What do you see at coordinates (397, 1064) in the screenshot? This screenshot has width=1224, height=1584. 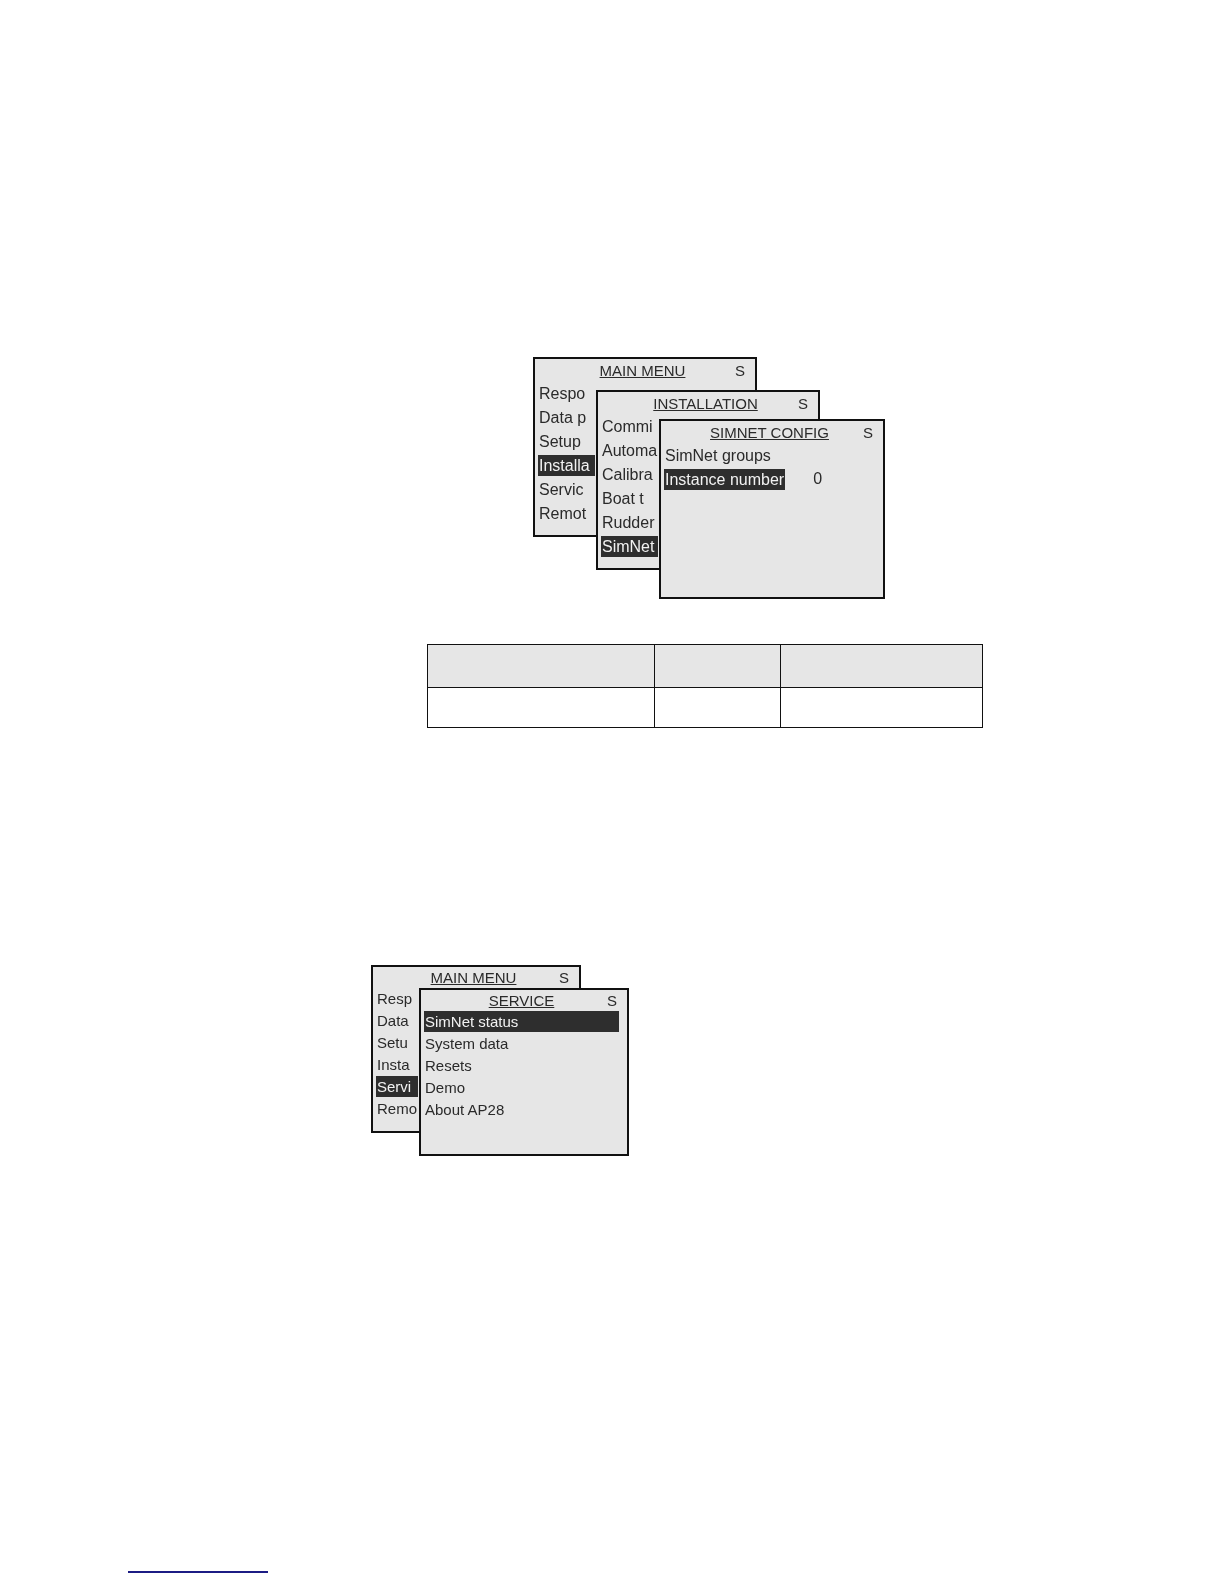 I see `menu-item: Insta` at bounding box center [397, 1064].